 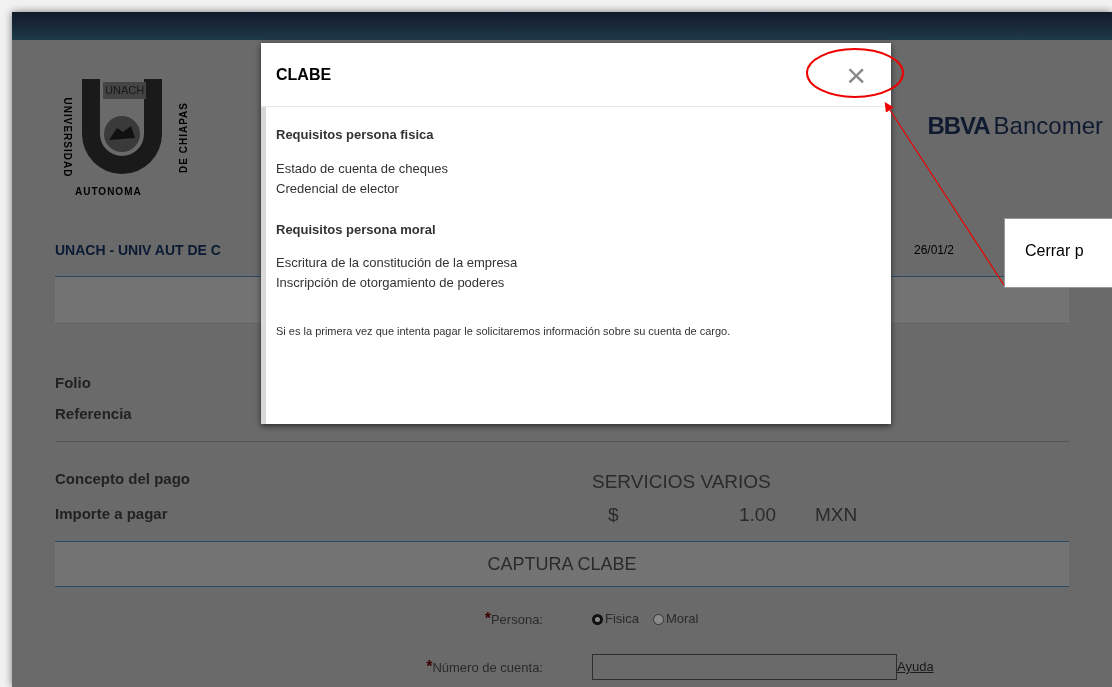 I want to click on modal-title: CLABE, so click(x=304, y=74).